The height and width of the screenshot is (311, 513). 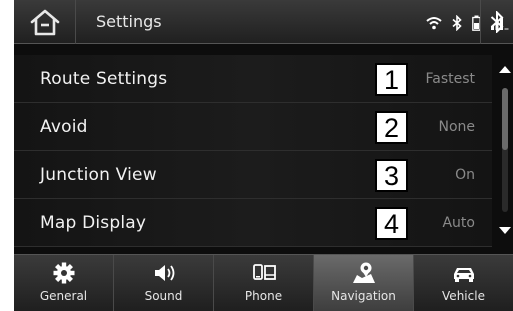 What do you see at coordinates (63, 273) in the screenshot?
I see `gear-icon` at bounding box center [63, 273].